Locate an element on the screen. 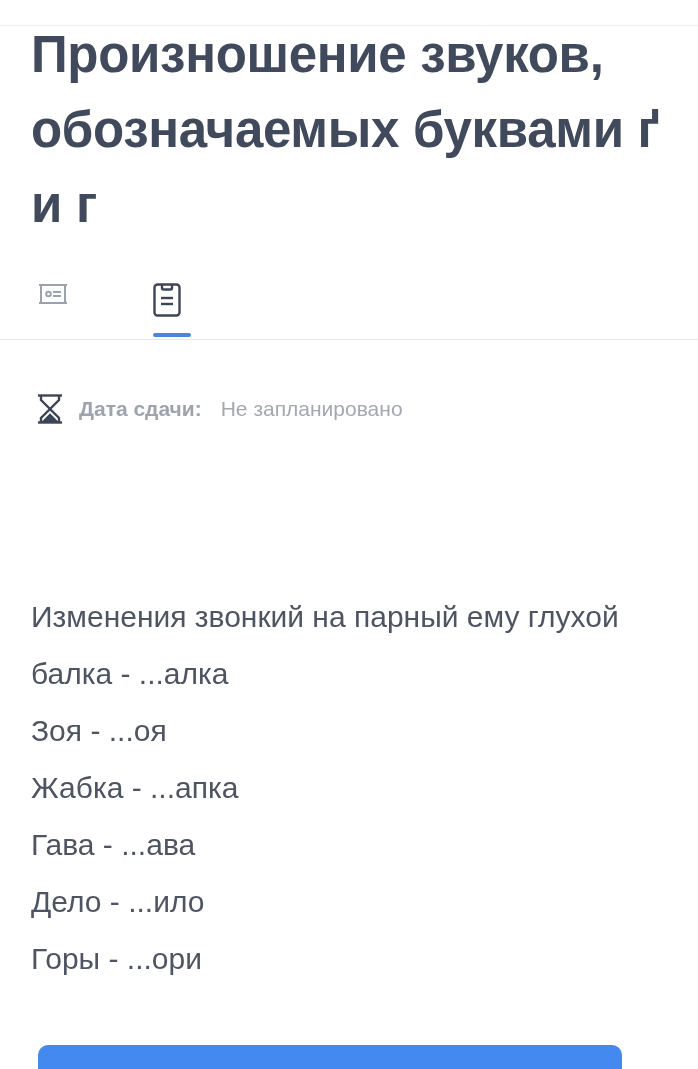 The width and height of the screenshot is (698, 1069). tab is located at coordinates (172, 311).